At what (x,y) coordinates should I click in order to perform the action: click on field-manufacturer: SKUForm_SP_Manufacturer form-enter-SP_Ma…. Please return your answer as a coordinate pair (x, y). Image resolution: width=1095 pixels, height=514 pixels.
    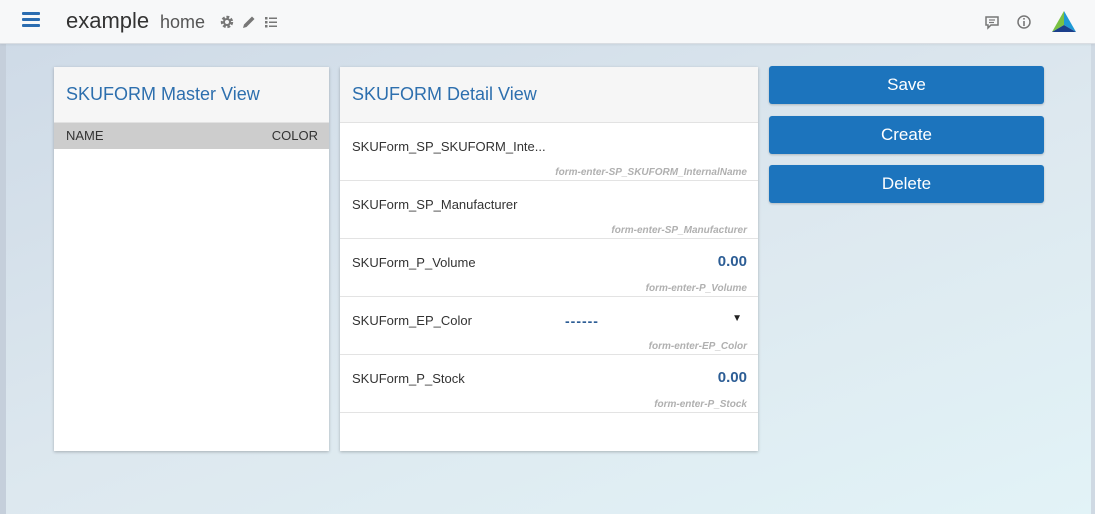
    Looking at the image, I should click on (549, 210).